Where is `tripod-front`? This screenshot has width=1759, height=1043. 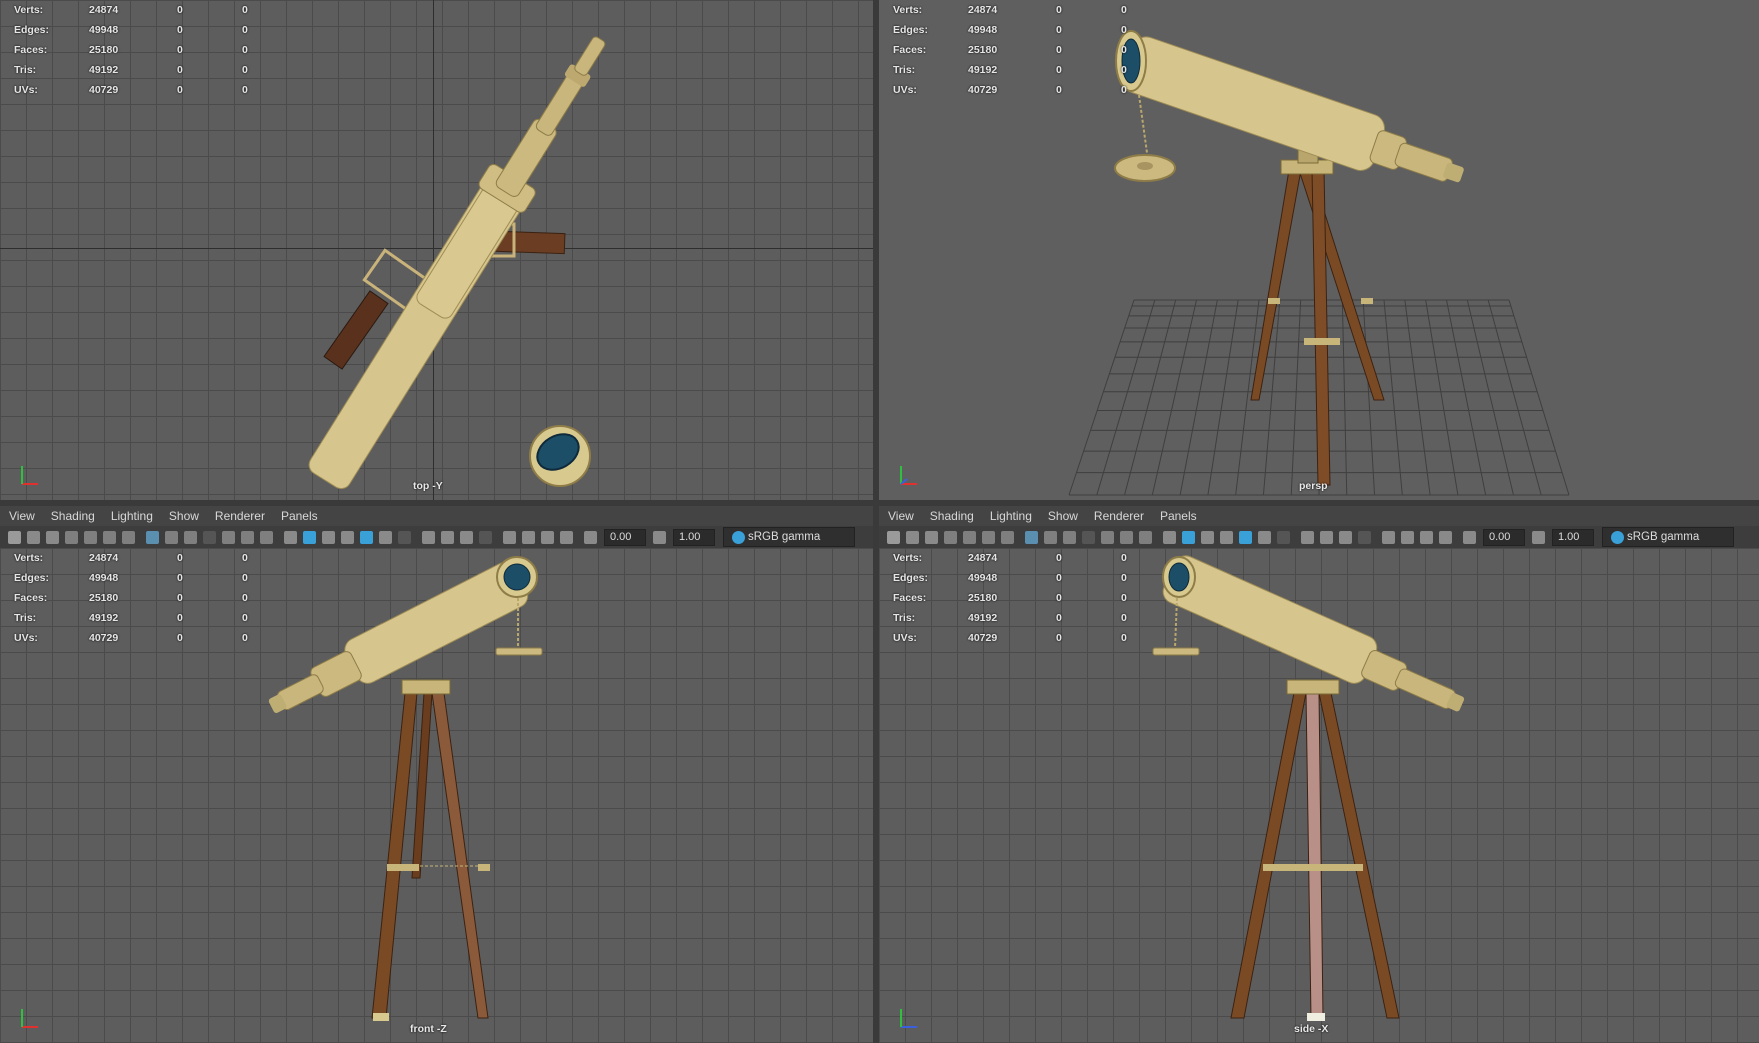 tripod-front is located at coordinates (430, 850).